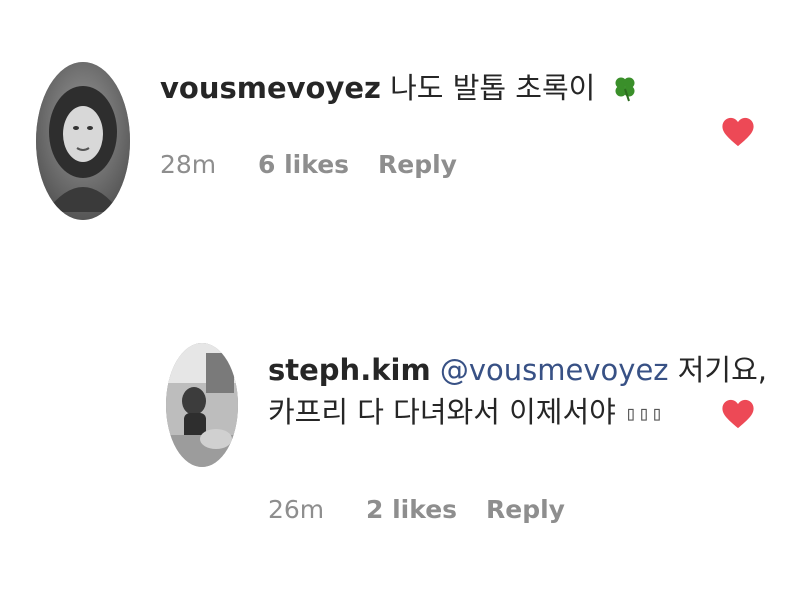 This screenshot has height=600, width=800. I want to click on missing-glyph-text: ▯▯▯, so click(645, 413).